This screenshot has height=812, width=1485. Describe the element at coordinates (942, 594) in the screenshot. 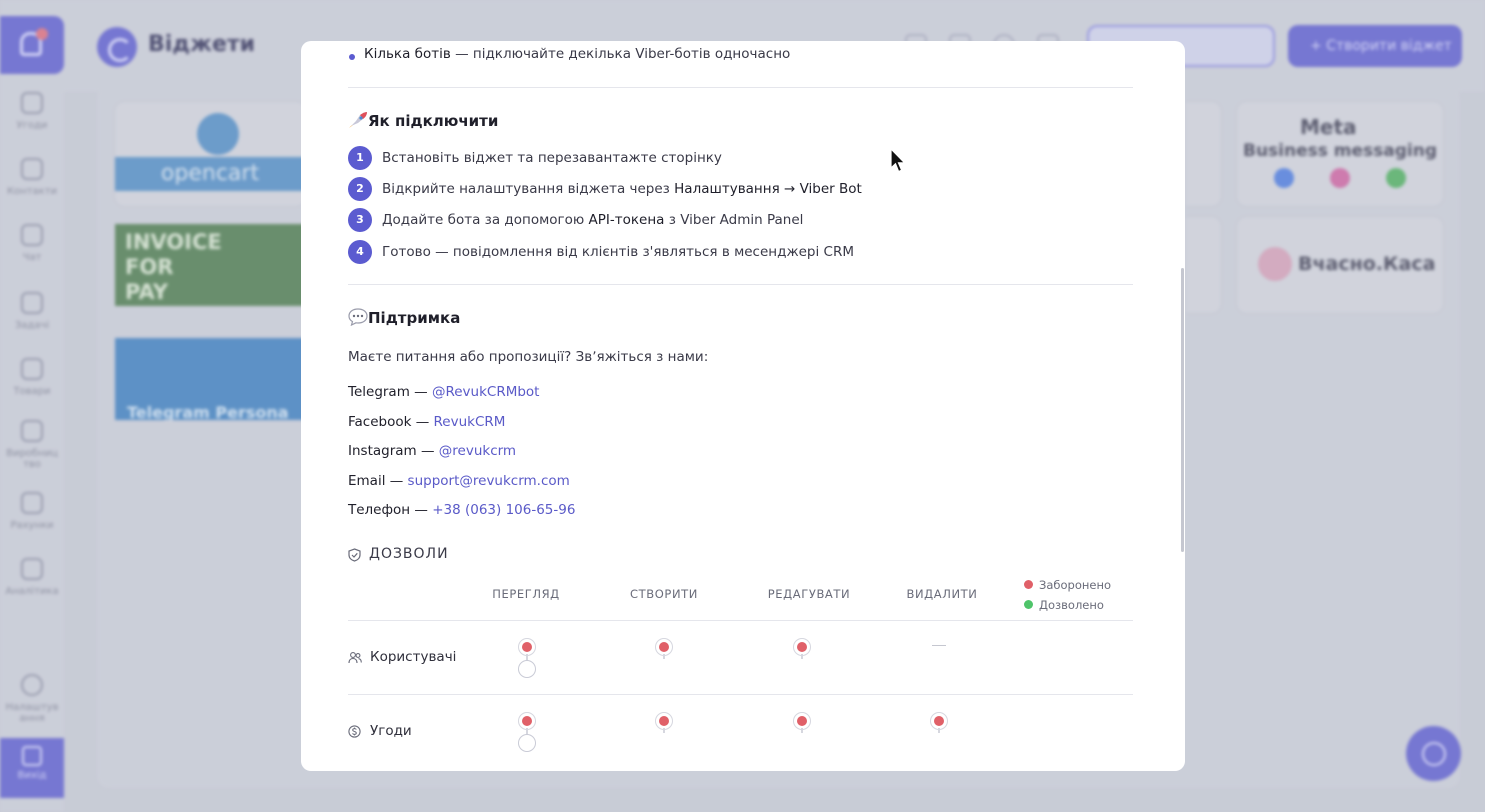

I see `column-delete: ВИДАЛИТИ` at that location.